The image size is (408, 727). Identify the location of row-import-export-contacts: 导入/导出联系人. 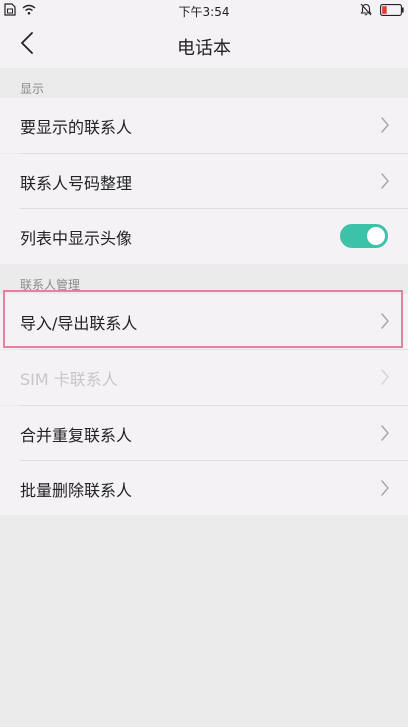
(204, 321).